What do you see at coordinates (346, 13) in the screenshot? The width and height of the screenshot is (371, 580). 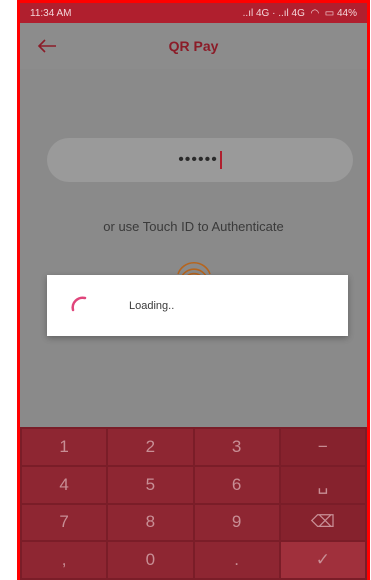 I see `battery-level: 44%` at bounding box center [346, 13].